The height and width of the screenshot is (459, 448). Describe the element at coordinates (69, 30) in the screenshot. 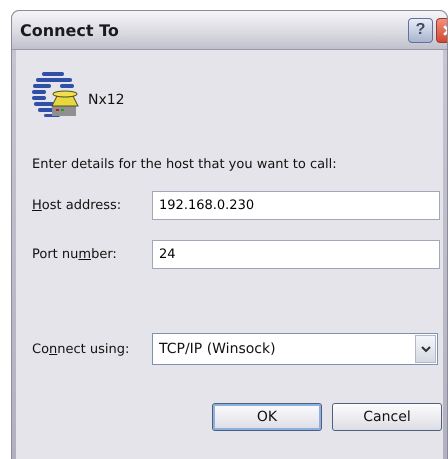

I see `window-title: Connect To` at that location.